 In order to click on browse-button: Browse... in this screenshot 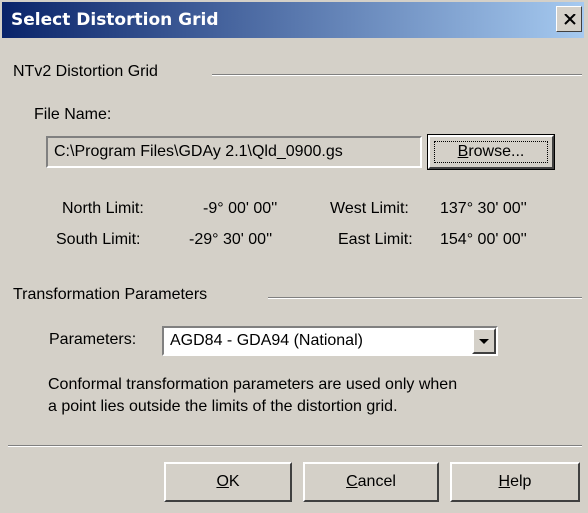, I will do `click(491, 152)`.